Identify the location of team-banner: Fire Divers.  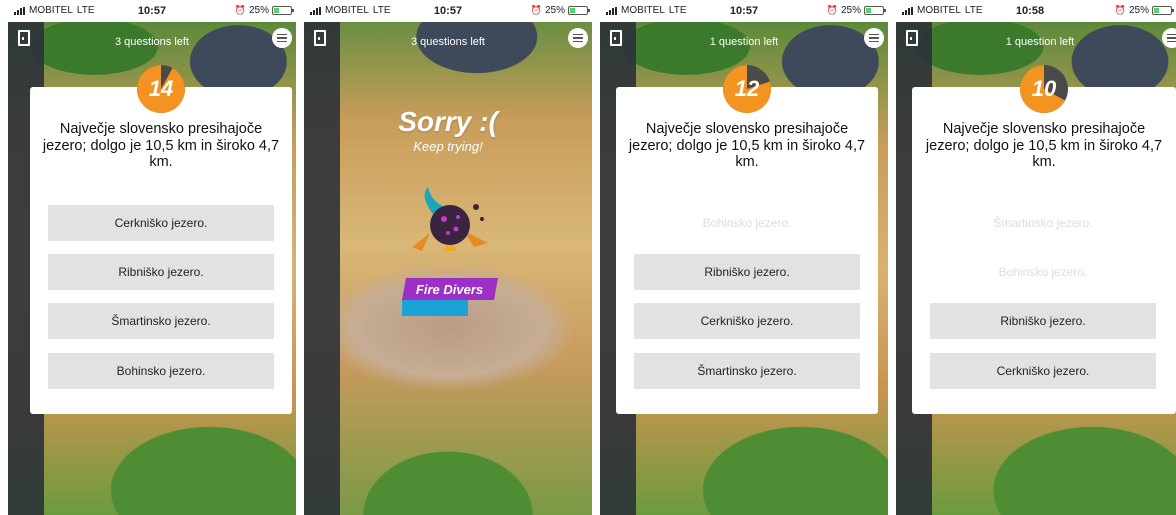
(450, 289).